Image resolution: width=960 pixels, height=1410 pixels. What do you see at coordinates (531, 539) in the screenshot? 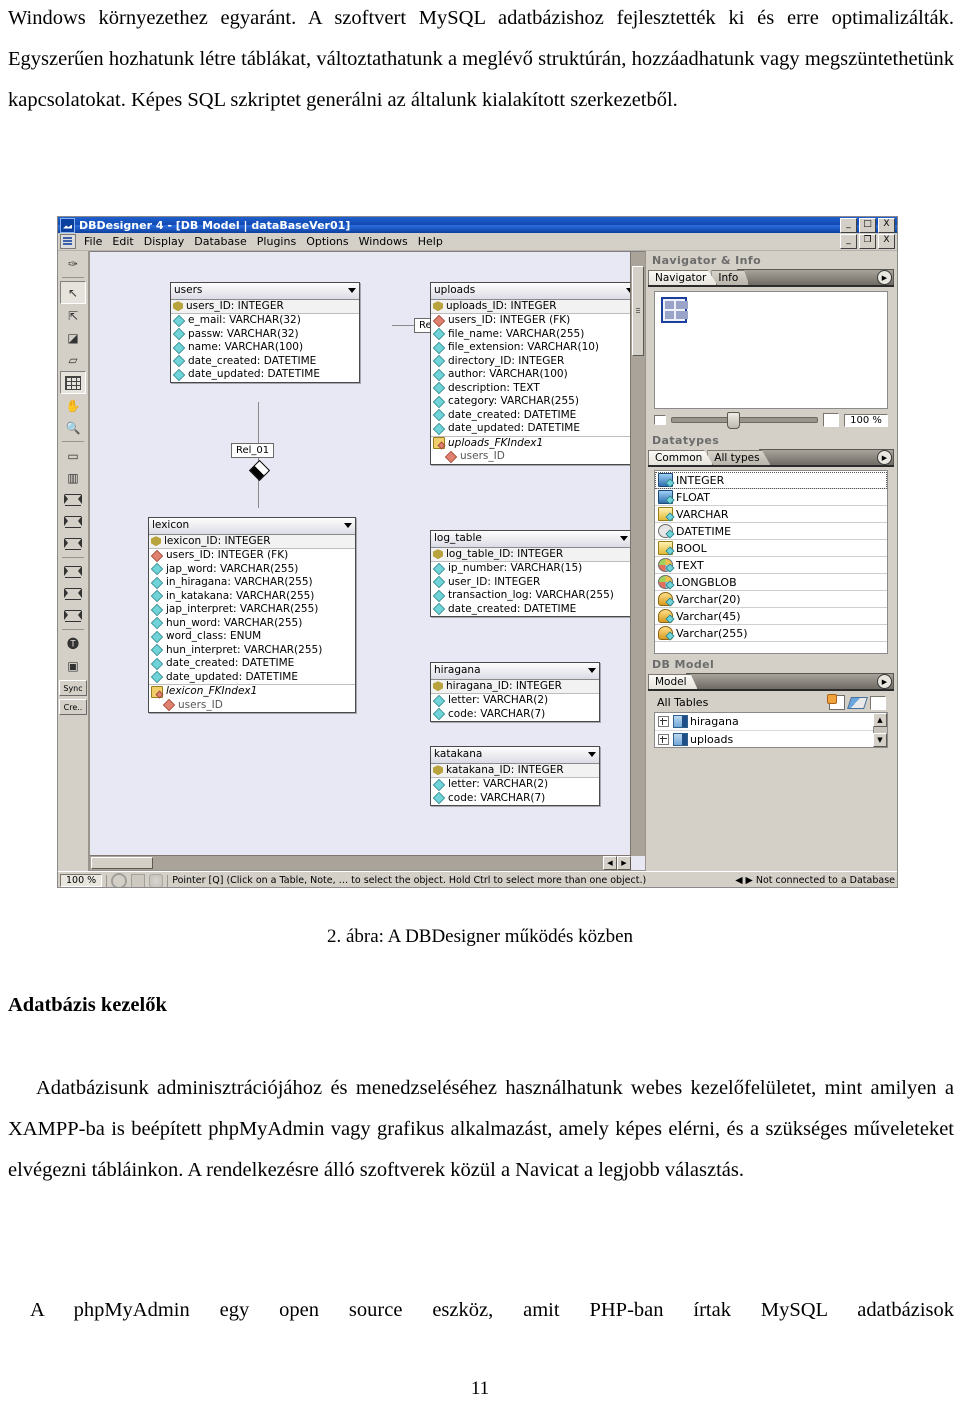
I see `table-log-table-header: log_table` at bounding box center [531, 539].